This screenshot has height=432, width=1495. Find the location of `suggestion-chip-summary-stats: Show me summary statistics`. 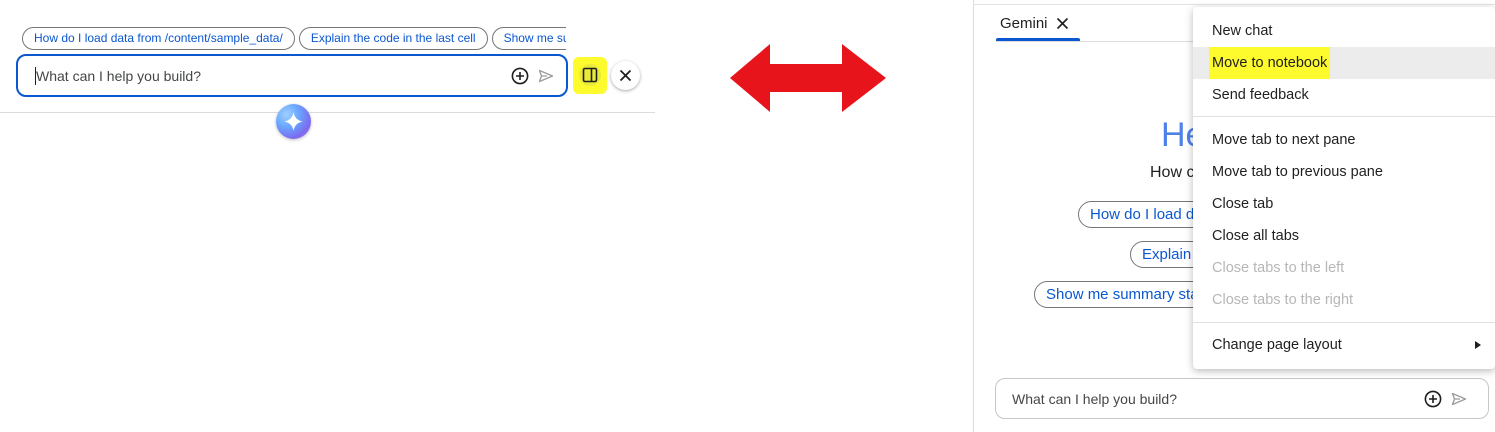

suggestion-chip-summary-stats: Show me summary statistics is located at coordinates (528, 38).